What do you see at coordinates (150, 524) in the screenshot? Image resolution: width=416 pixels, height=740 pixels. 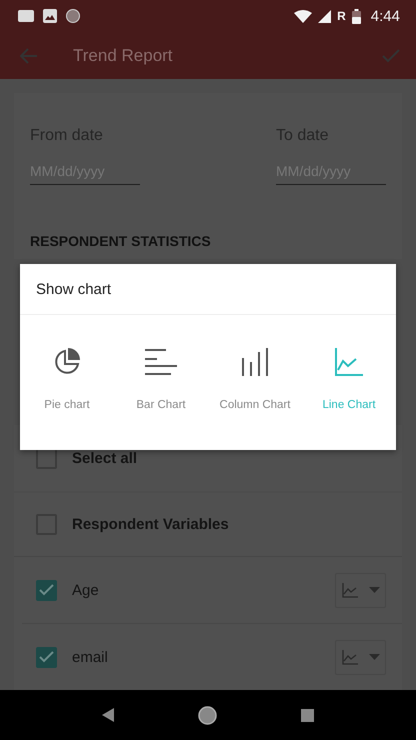 I see `group-label: Respondent Variables` at bounding box center [150, 524].